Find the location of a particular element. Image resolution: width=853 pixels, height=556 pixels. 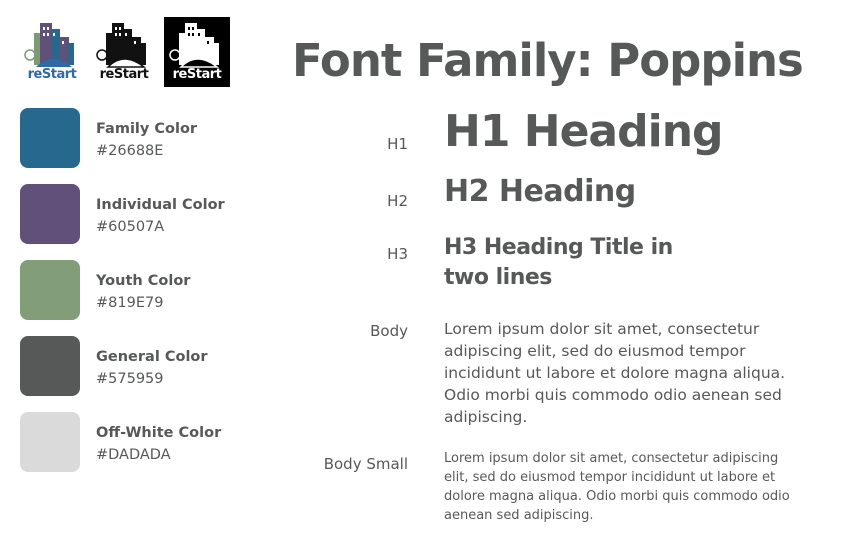

h3-sample: H3 Heading Title in two lines is located at coordinates (558, 262).